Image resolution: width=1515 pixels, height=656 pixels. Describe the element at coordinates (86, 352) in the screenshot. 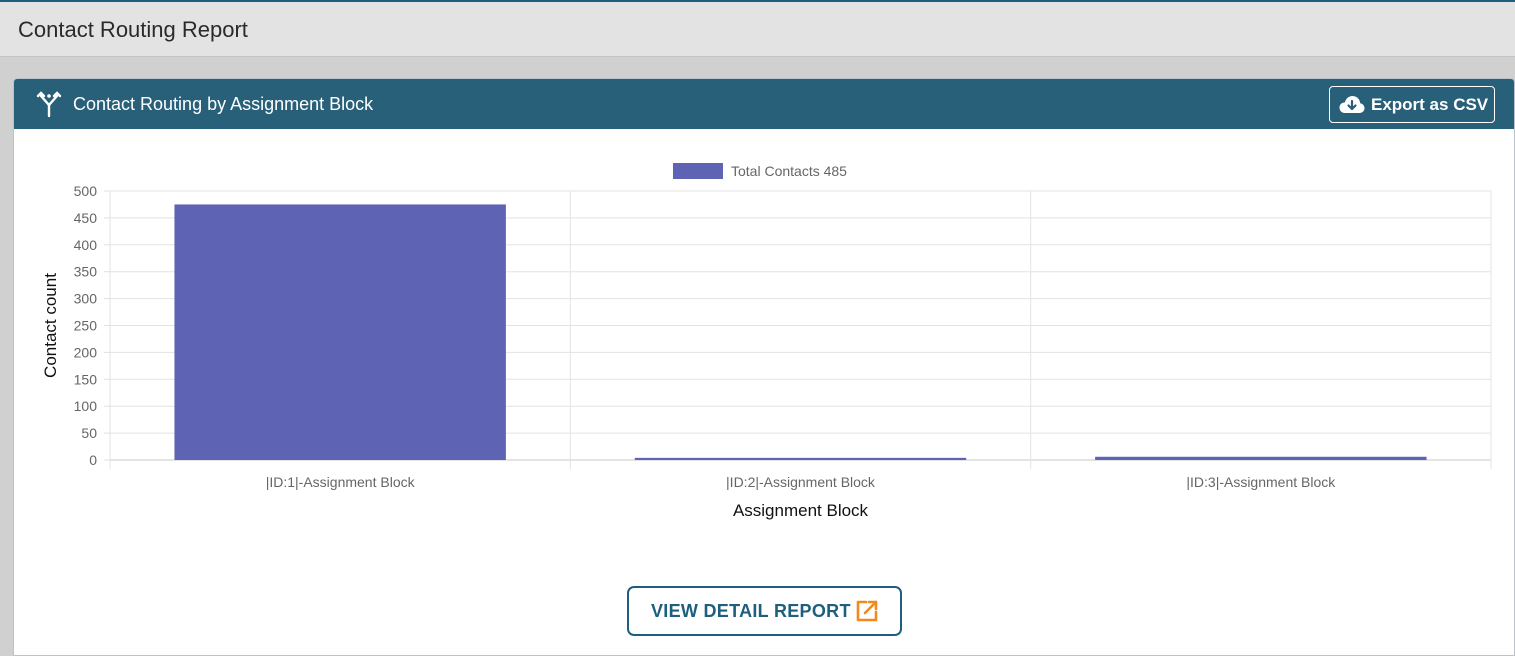

I see `y-tick-label: 200` at that location.